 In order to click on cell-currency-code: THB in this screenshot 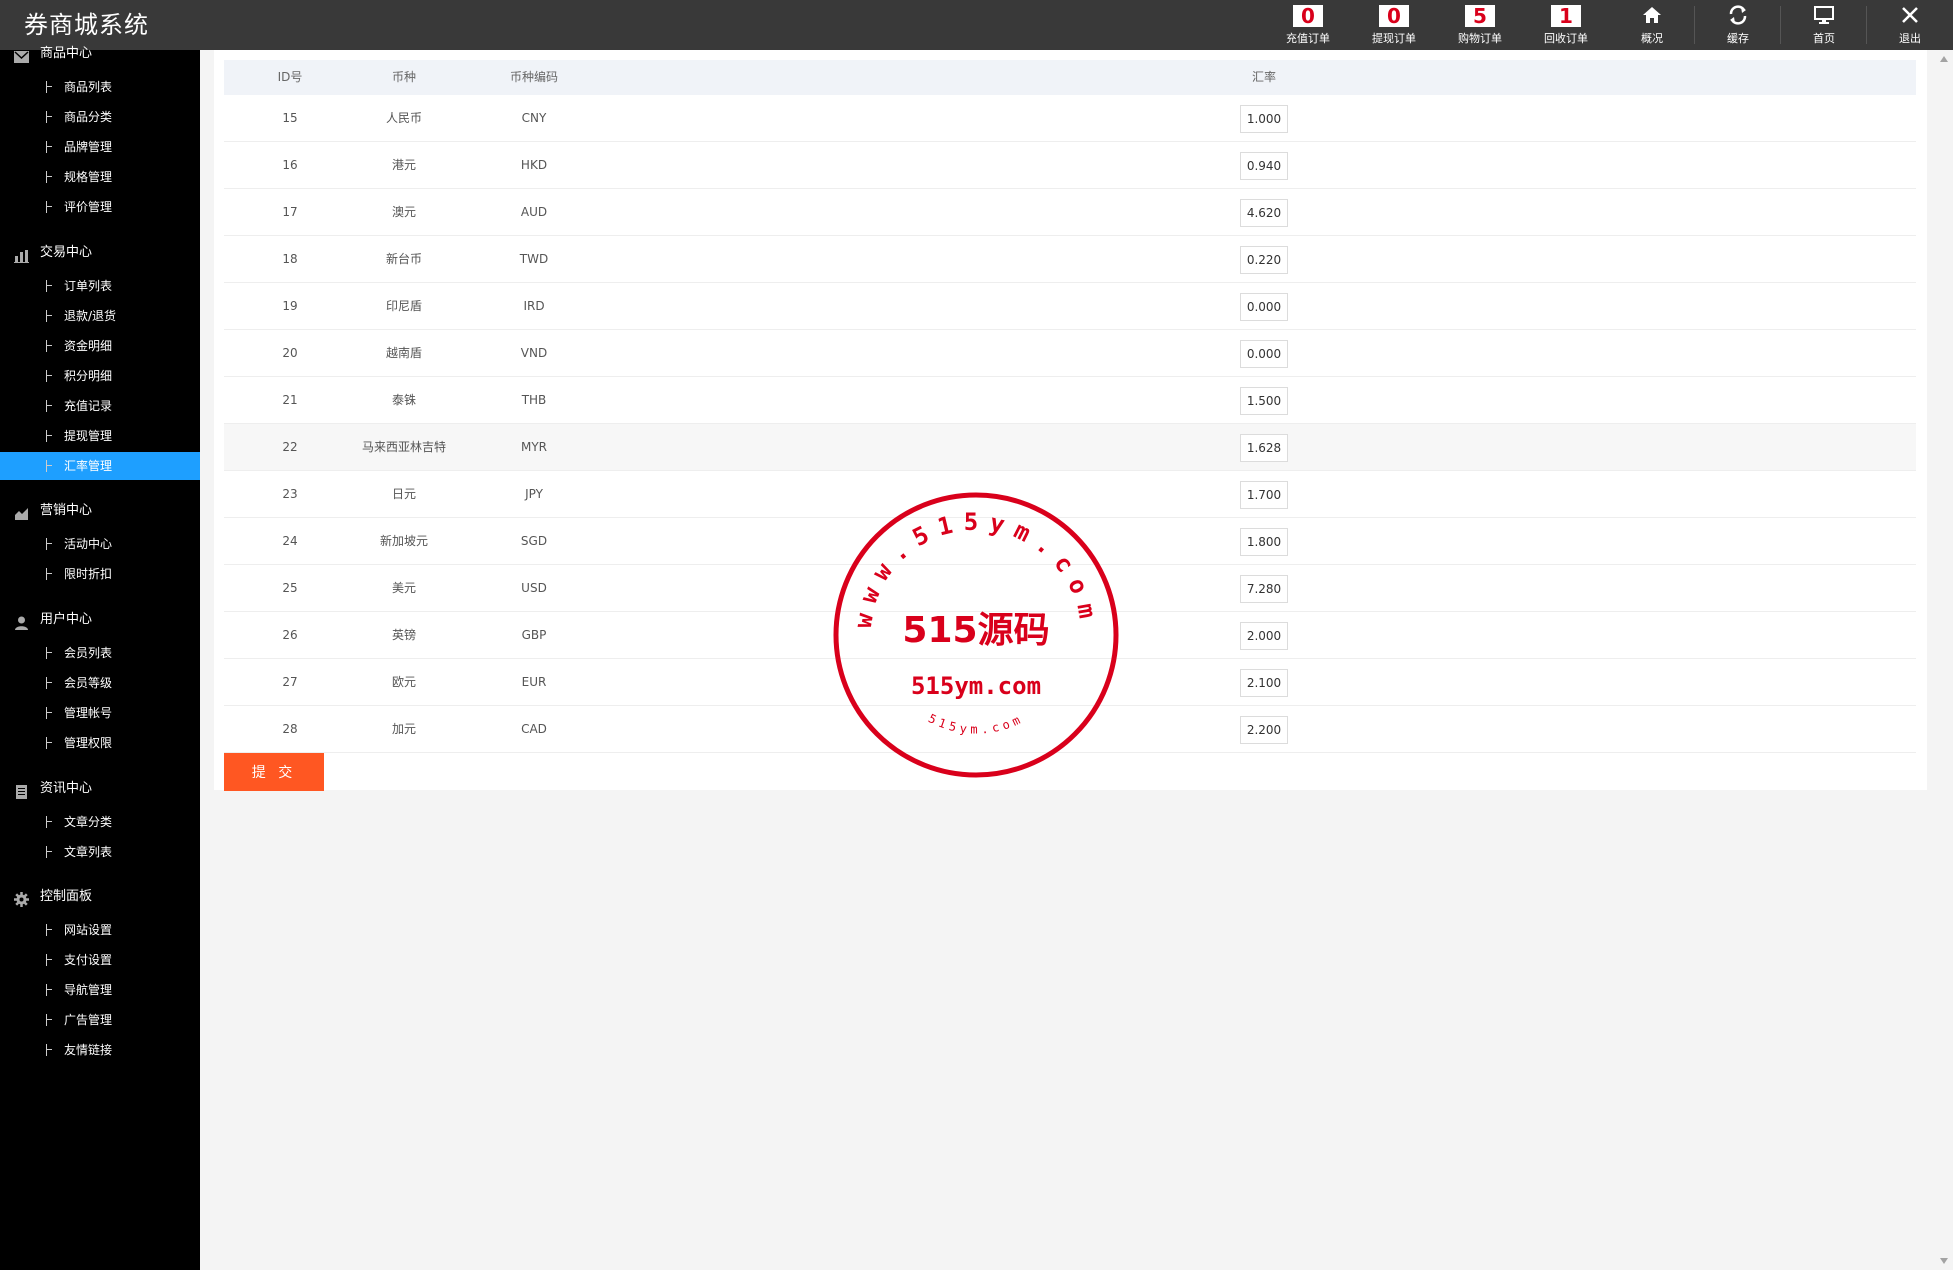, I will do `click(534, 400)`.